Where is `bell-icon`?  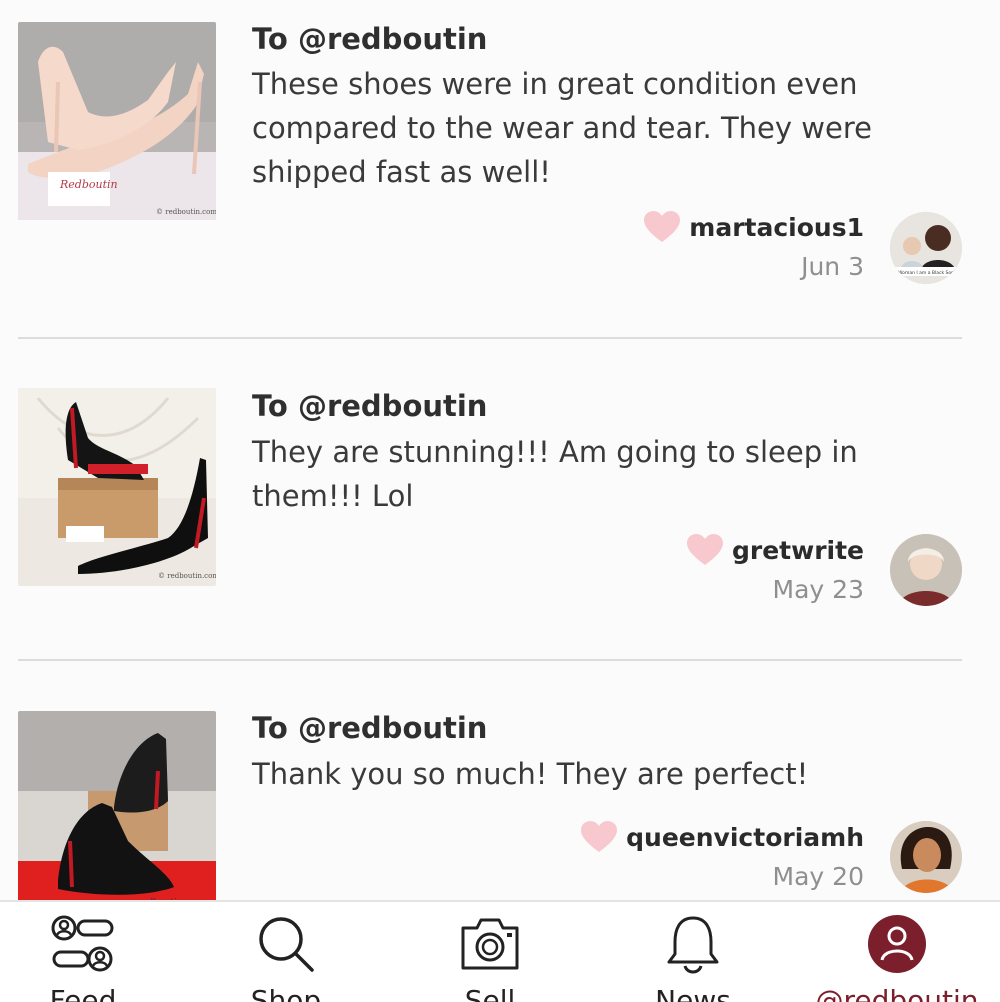
bell-icon is located at coordinates (693, 945).